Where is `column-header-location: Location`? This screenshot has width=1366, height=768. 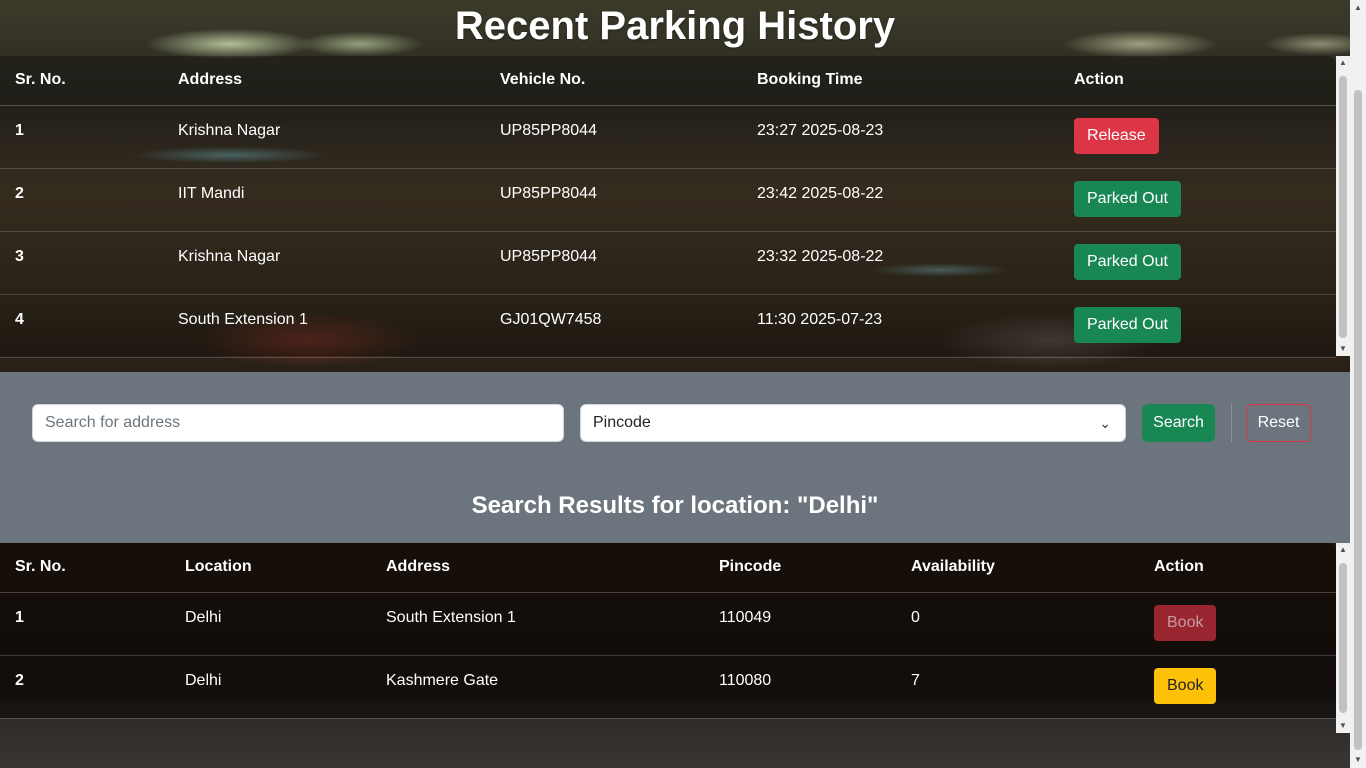
column-header-location: Location is located at coordinates (270, 568).